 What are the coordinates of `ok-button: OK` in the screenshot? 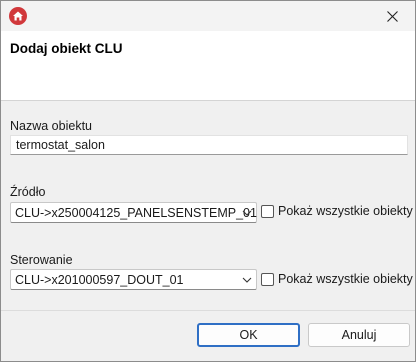 It's located at (248, 335).